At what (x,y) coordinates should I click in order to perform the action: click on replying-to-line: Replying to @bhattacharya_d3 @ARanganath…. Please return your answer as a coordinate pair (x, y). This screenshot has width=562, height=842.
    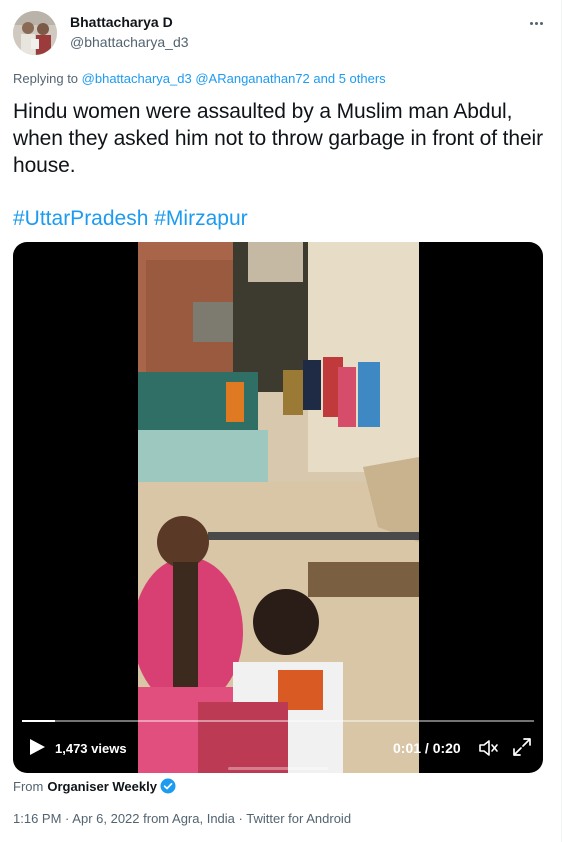
    Looking at the image, I should click on (199, 78).